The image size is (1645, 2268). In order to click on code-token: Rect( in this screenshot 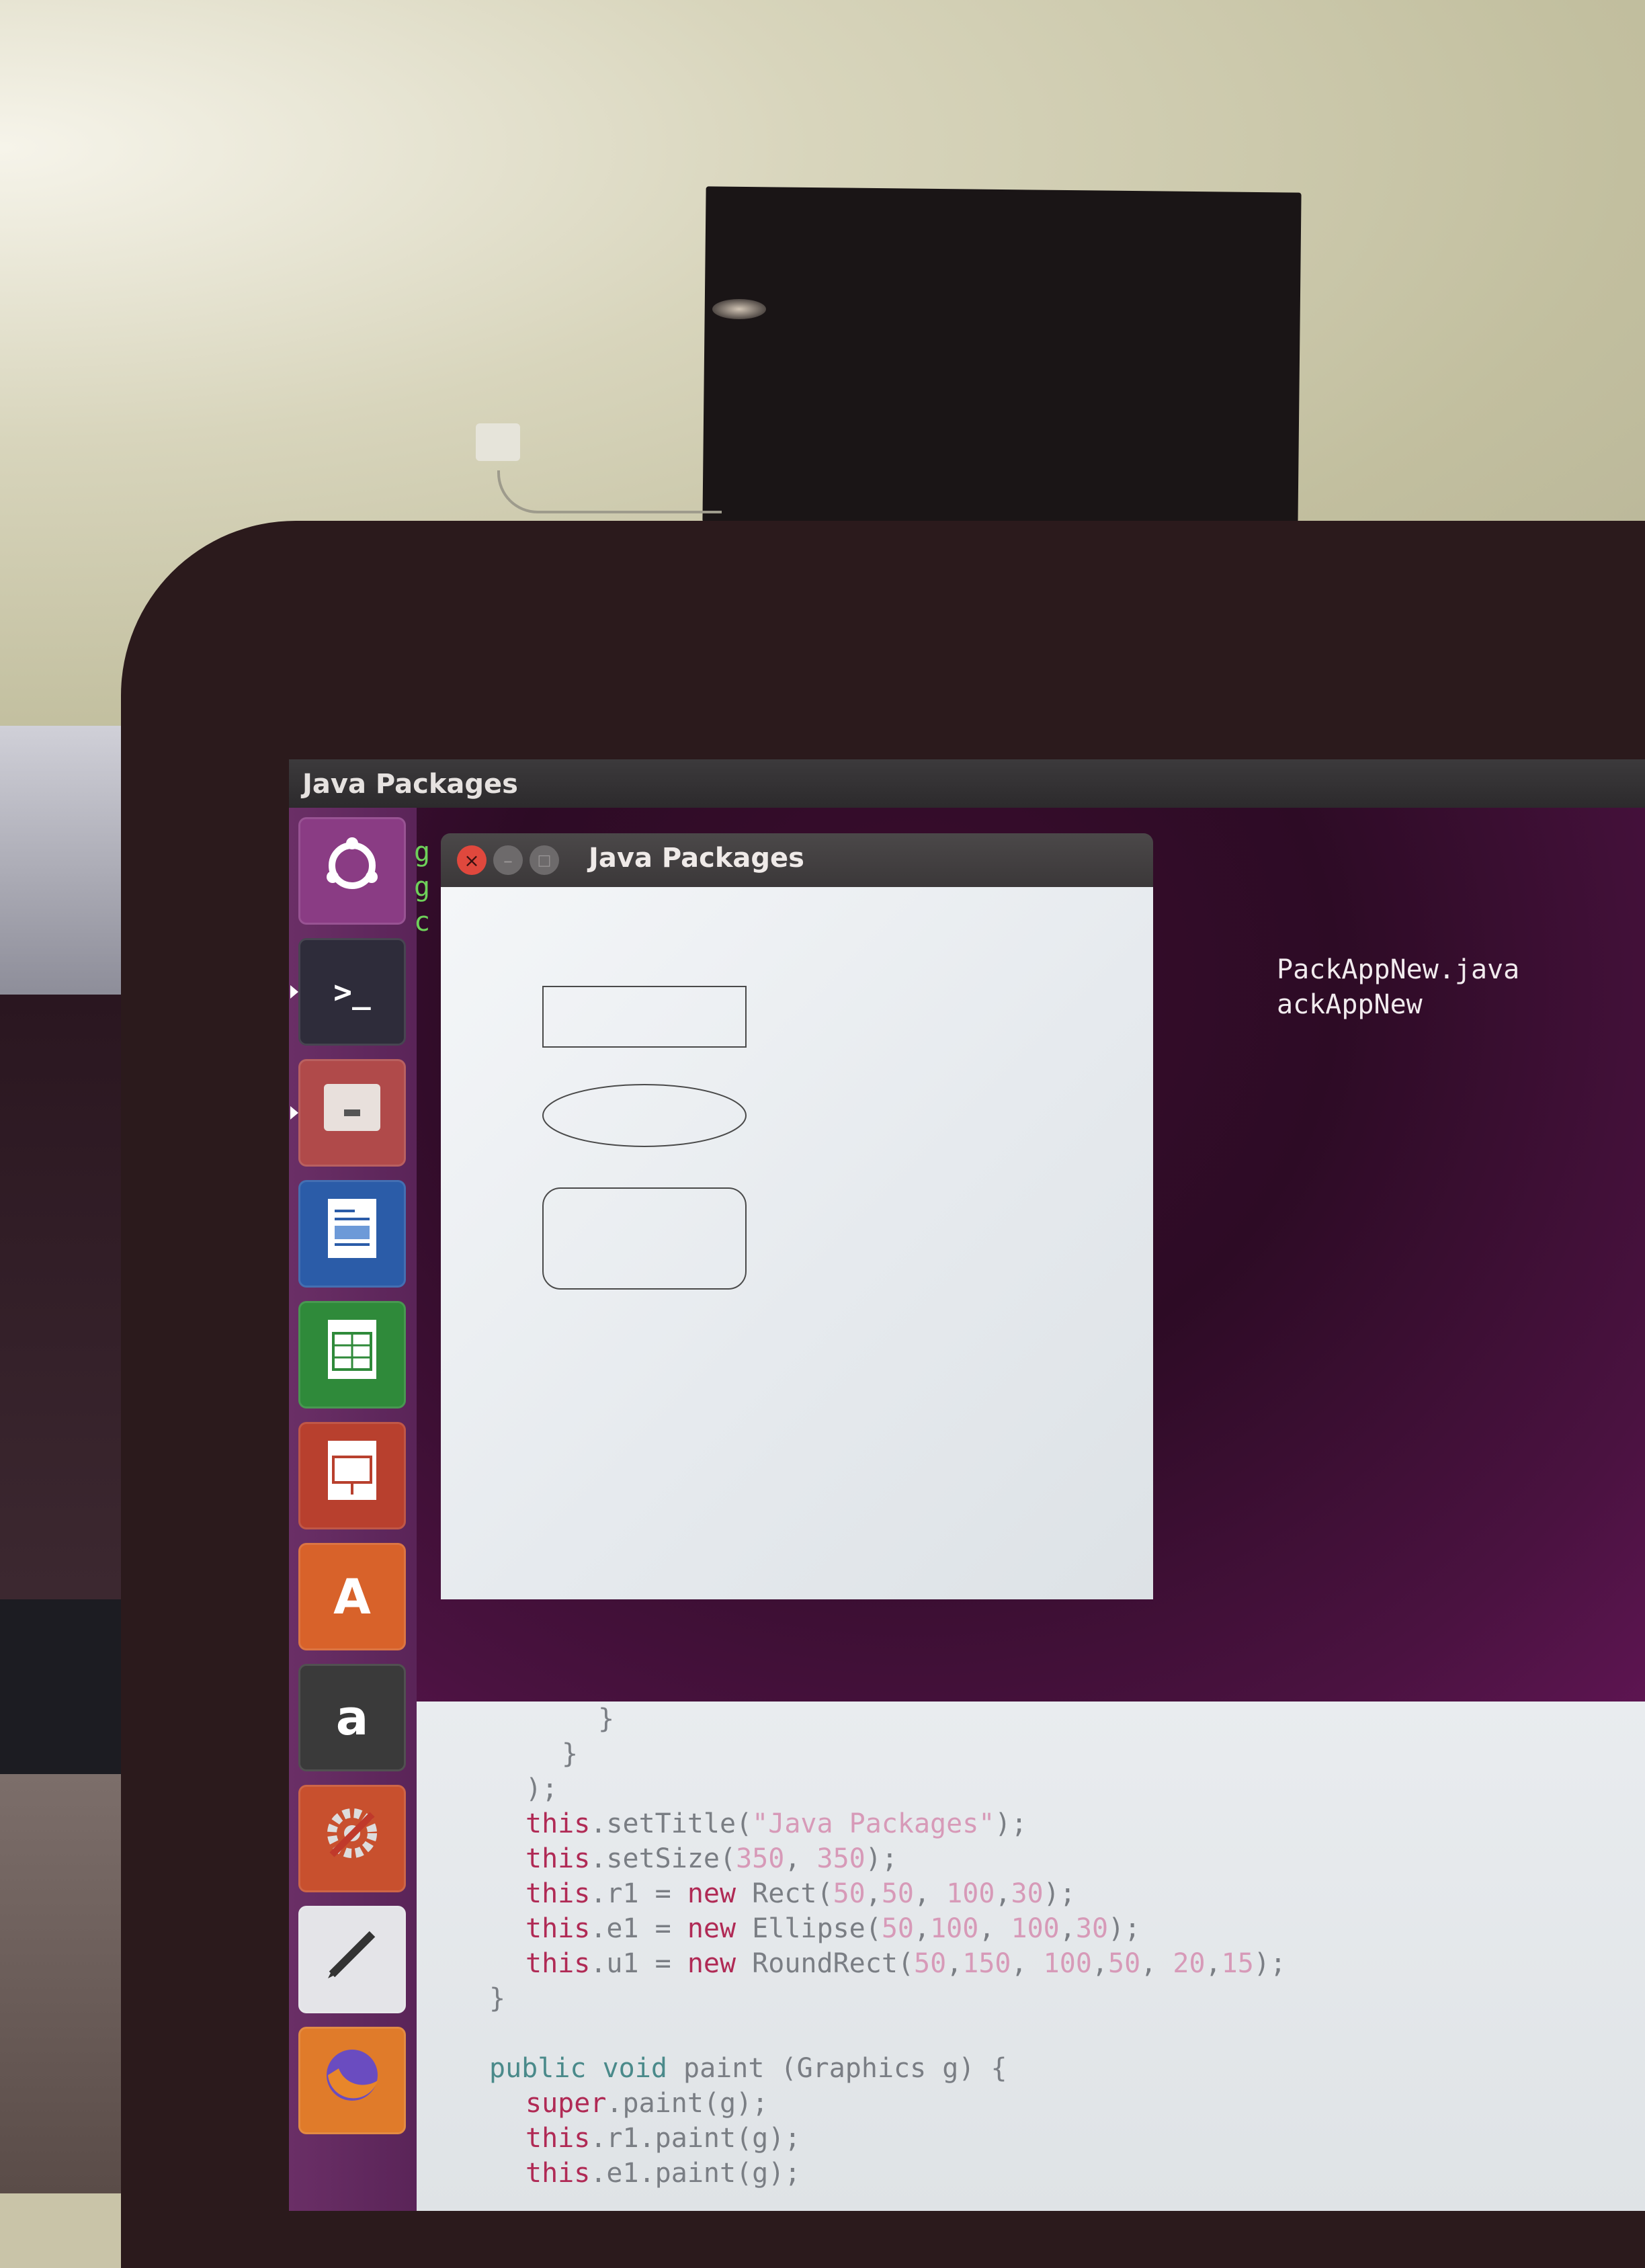, I will do `click(784, 1894)`.